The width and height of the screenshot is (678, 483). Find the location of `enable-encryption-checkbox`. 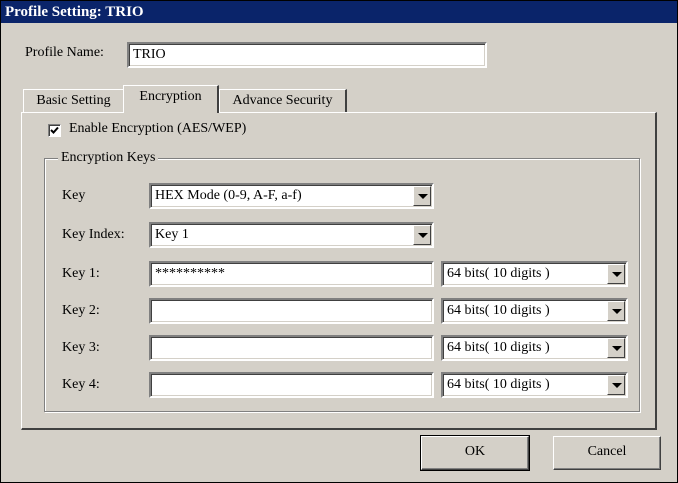

enable-encryption-checkbox is located at coordinates (54, 130).